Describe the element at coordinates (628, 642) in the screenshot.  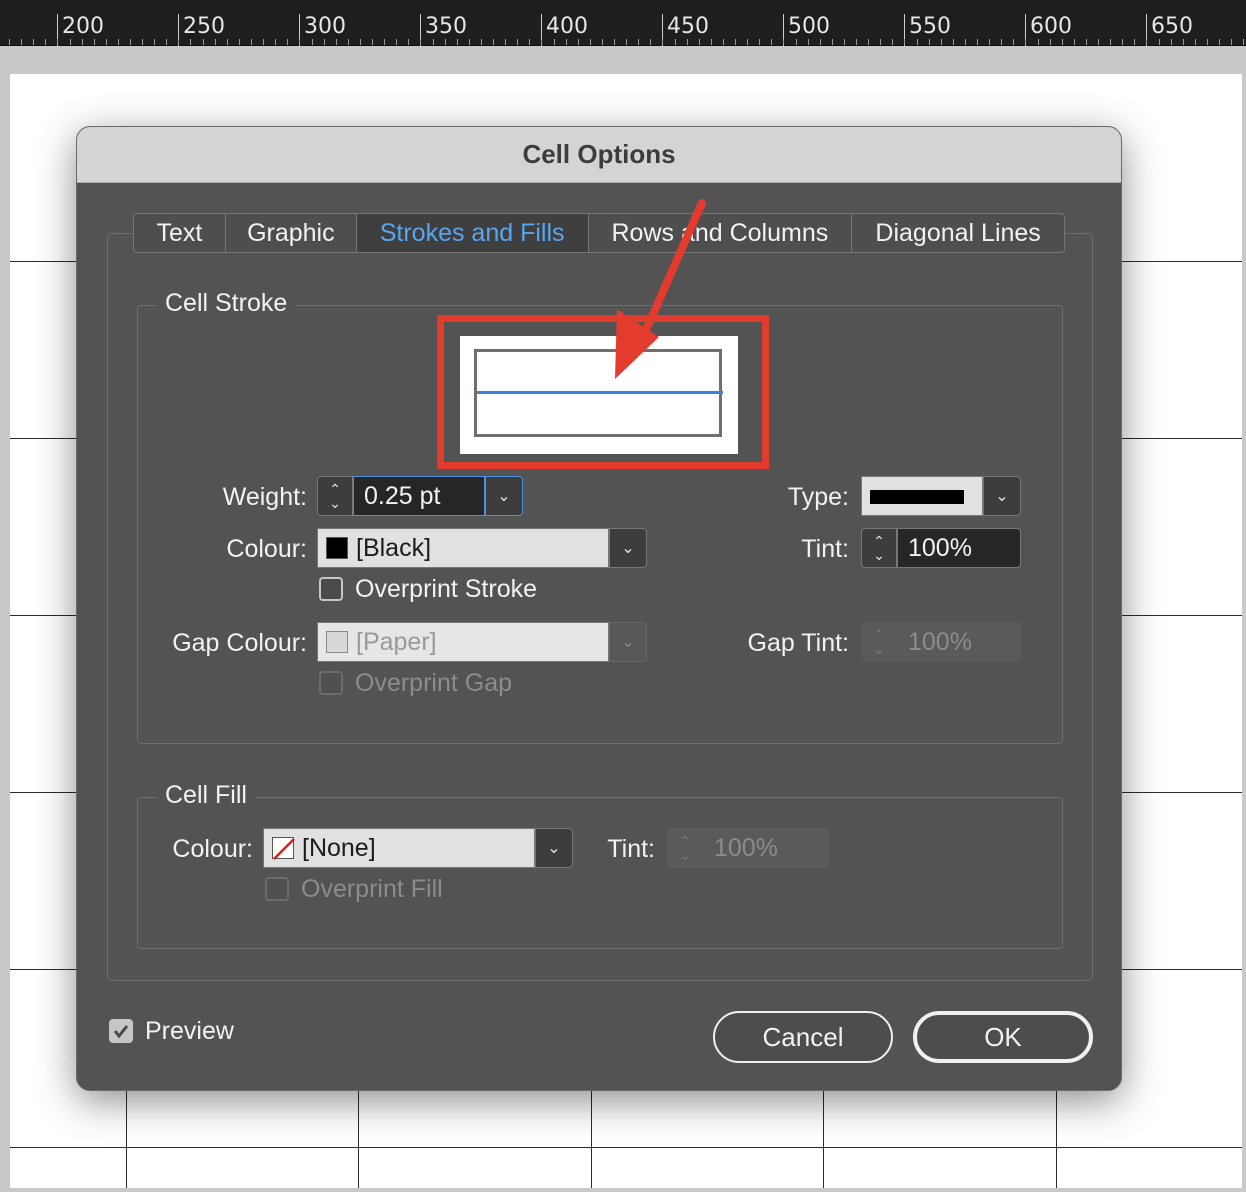
I see `gap-colour-dropdown-button: ⌄` at that location.